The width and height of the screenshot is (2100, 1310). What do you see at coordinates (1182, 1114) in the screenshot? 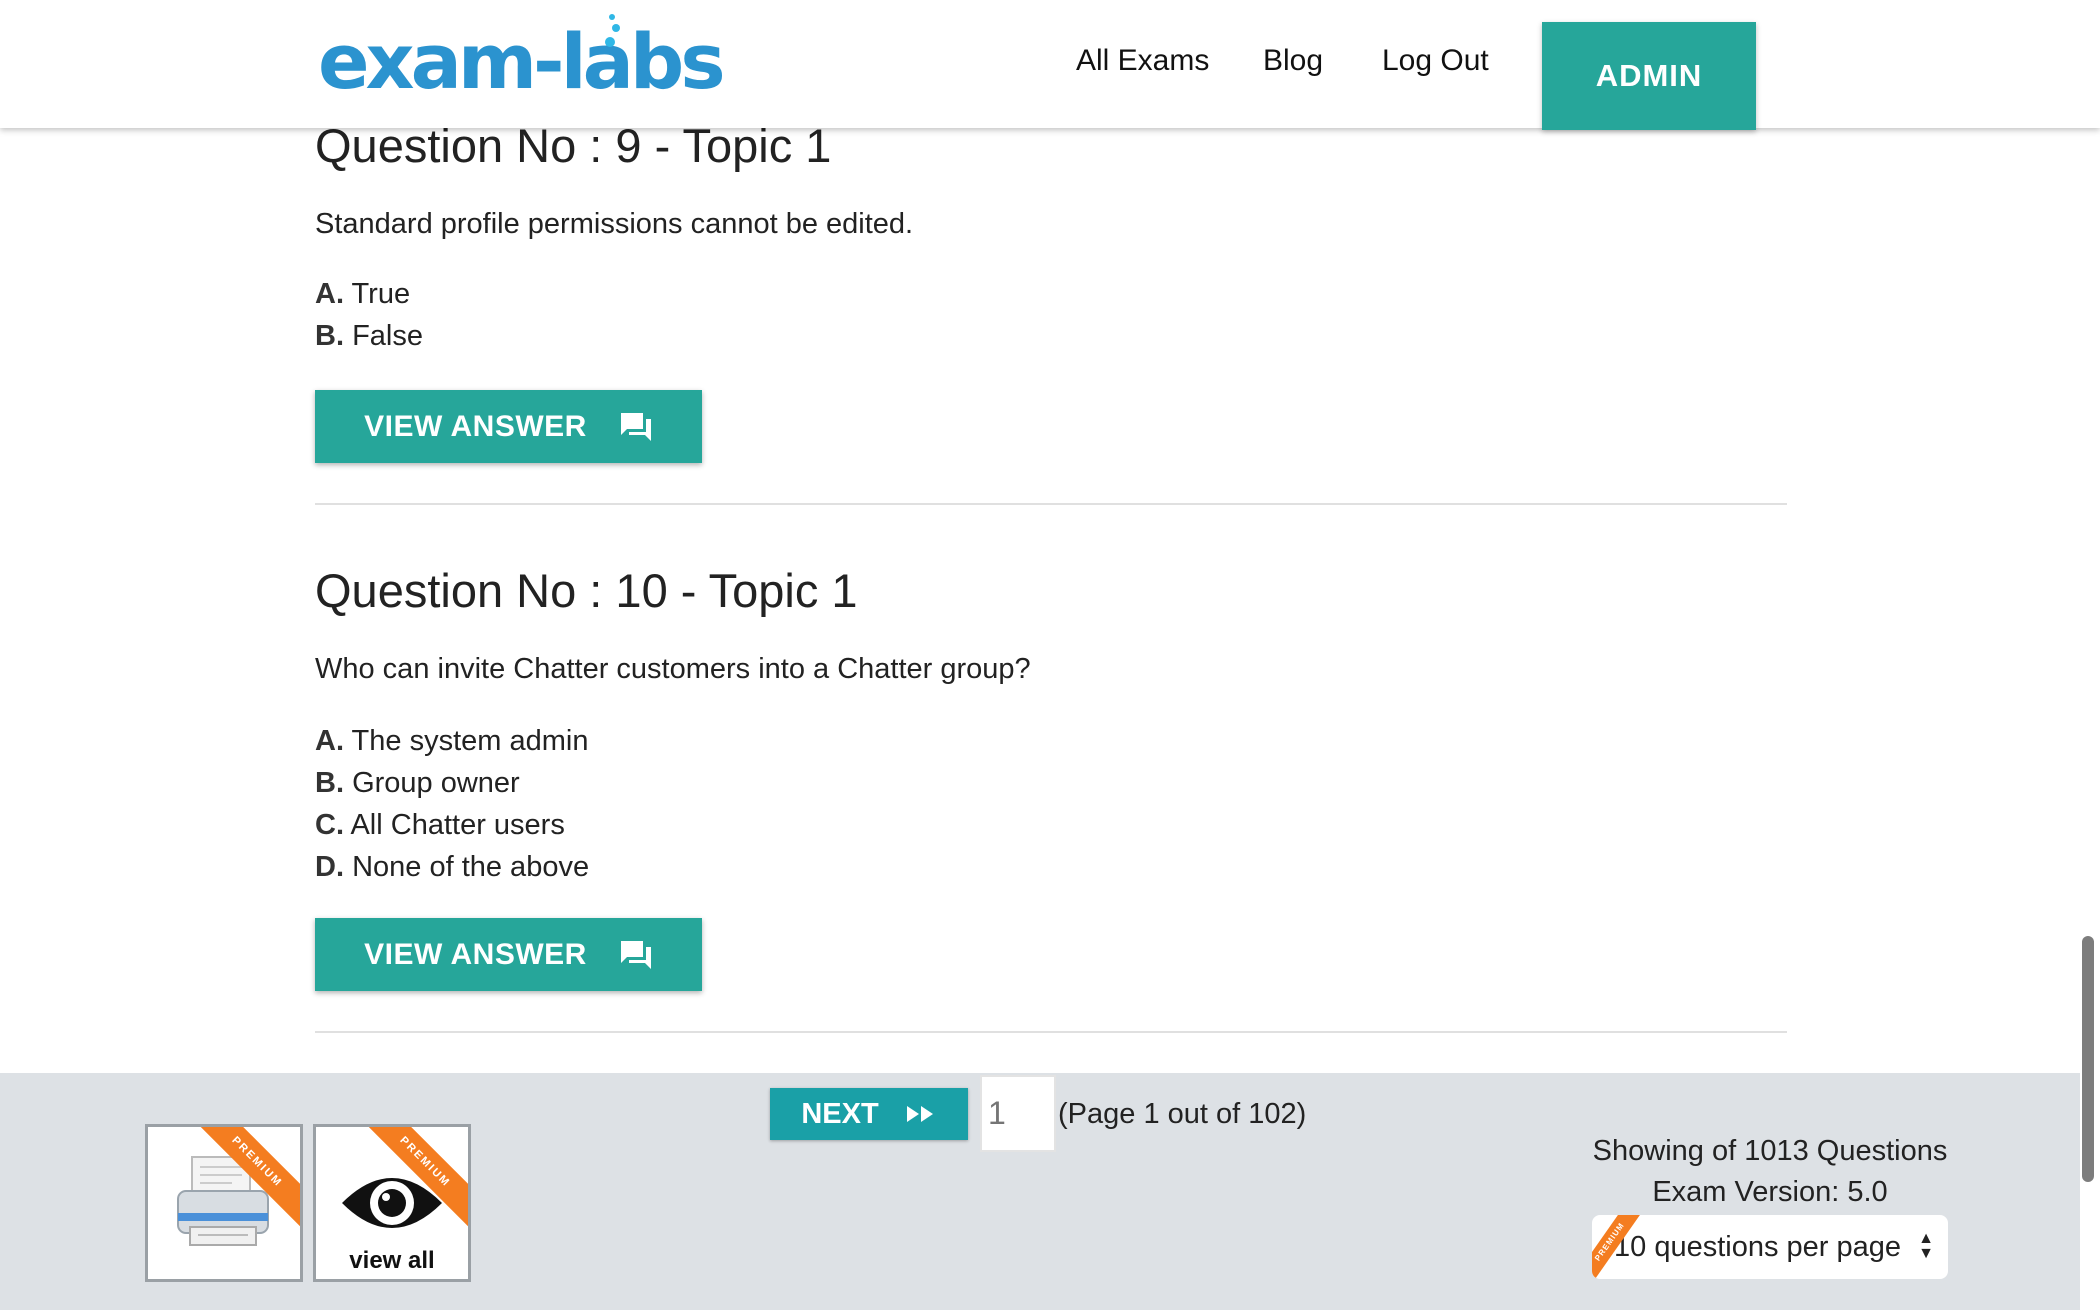
I see `page-info: (Page 1 out of 102)` at bounding box center [1182, 1114].